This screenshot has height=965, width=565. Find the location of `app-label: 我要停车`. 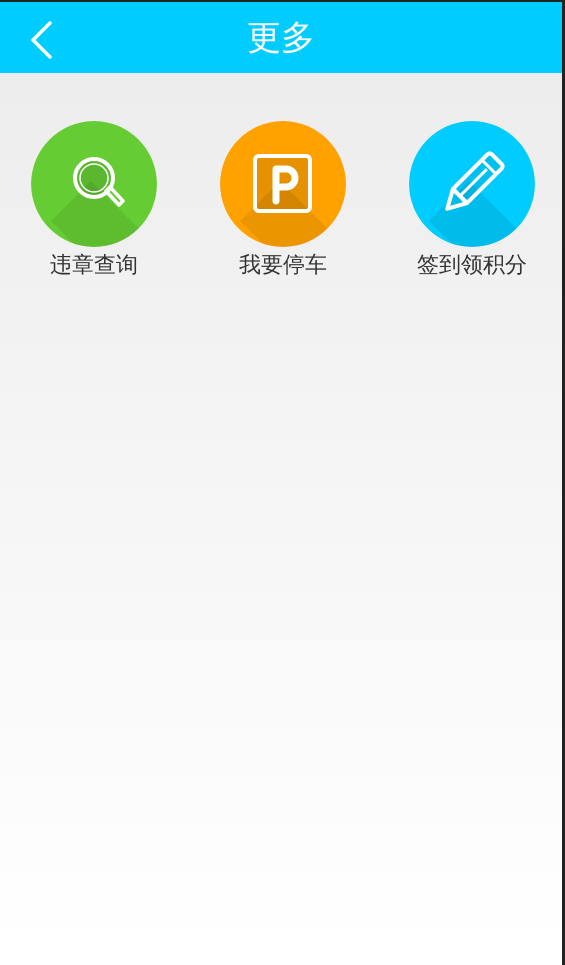

app-label: 我要停车 is located at coordinates (283, 265).